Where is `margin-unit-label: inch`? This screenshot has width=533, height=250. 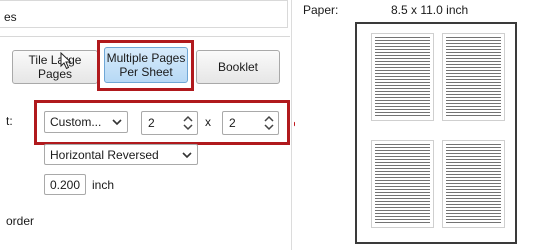
margin-unit-label: inch is located at coordinates (103, 185).